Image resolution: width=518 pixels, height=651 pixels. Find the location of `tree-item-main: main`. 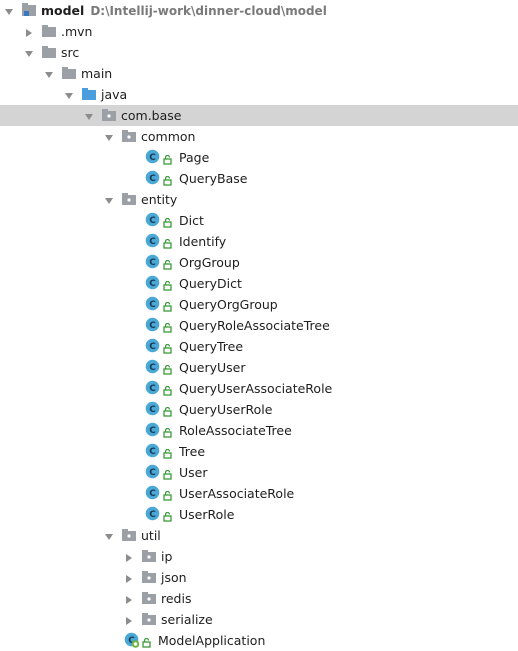

tree-item-main: main is located at coordinates (259, 73).